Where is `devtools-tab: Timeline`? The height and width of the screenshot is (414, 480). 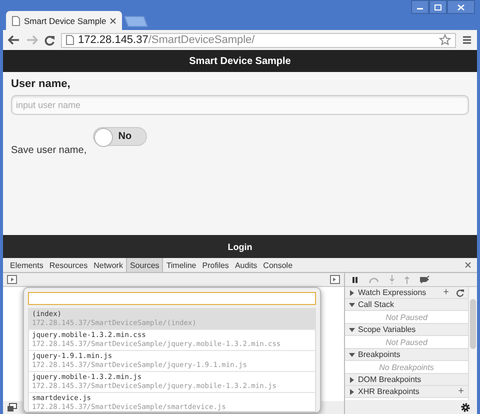
devtools-tab: Timeline is located at coordinates (181, 265).